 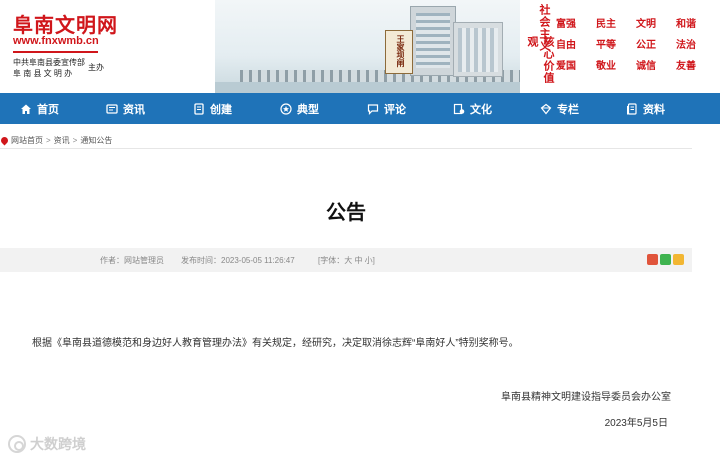 I want to click on sponsor-line-1: 中共阜南县委宣传部, so click(x=49, y=62).